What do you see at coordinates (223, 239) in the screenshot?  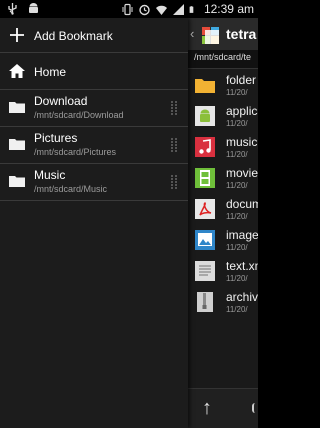 I see `file-row: image.11/20/` at bounding box center [223, 239].